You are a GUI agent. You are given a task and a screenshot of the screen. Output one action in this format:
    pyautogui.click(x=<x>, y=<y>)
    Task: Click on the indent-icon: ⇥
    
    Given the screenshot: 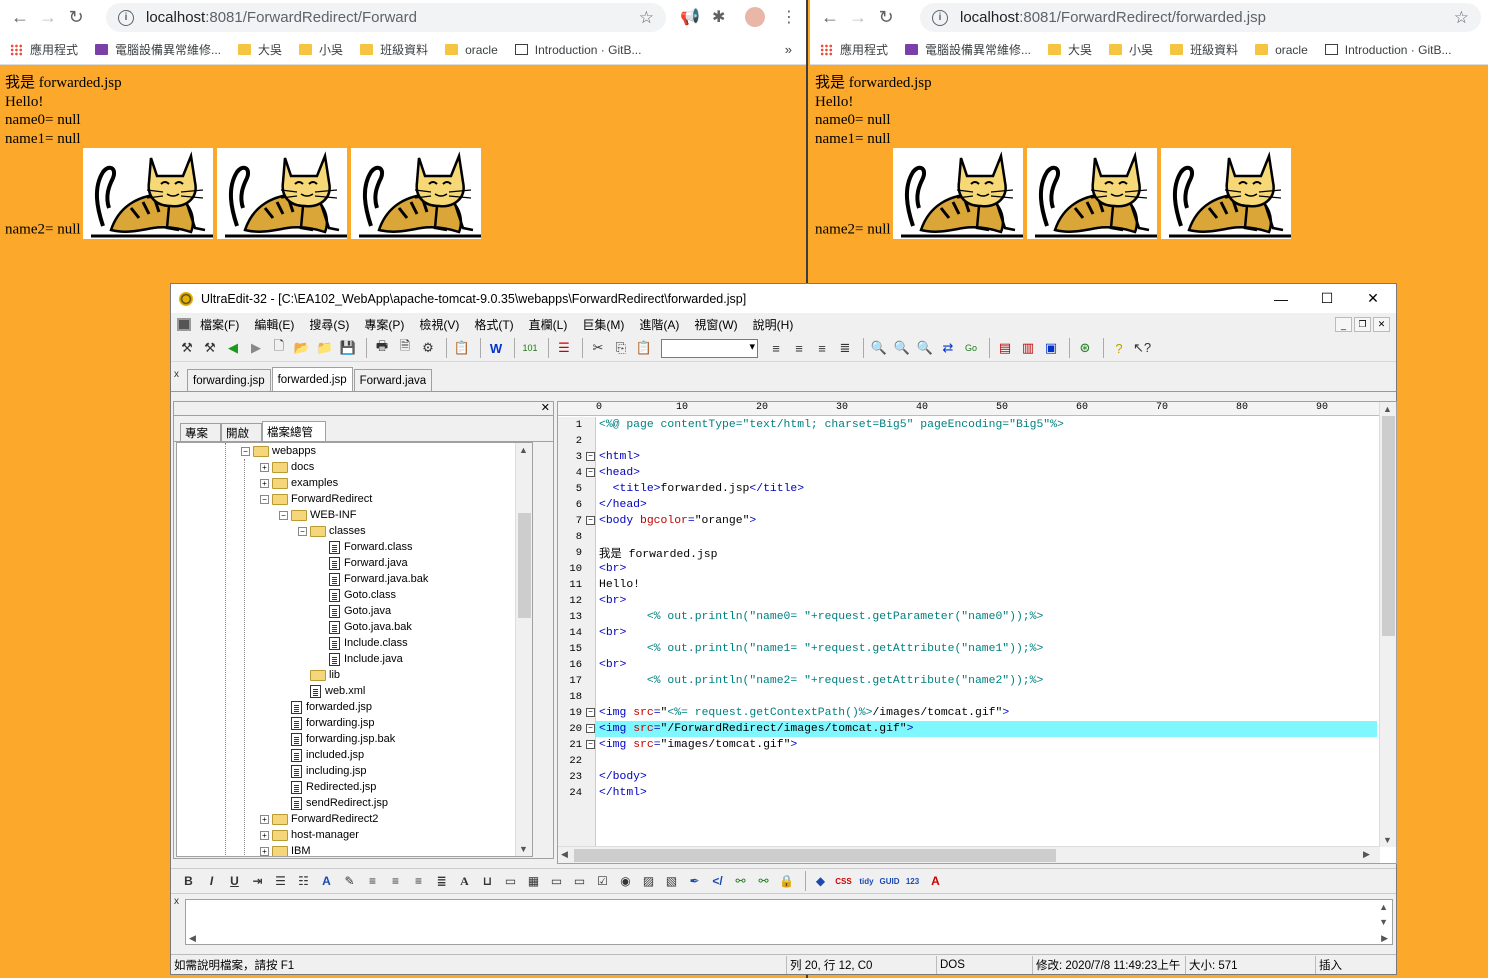 What is the action you would take?
    pyautogui.click(x=257, y=881)
    